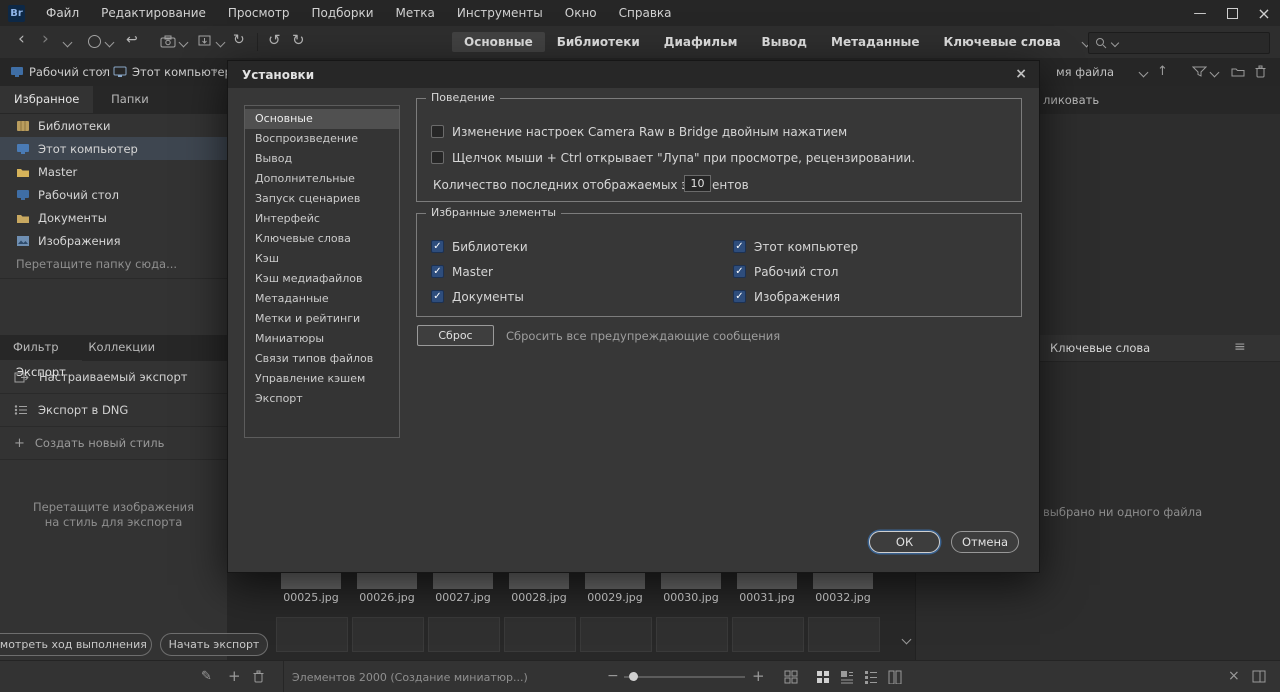  I want to click on menu-view: Просмотр, so click(259, 13).